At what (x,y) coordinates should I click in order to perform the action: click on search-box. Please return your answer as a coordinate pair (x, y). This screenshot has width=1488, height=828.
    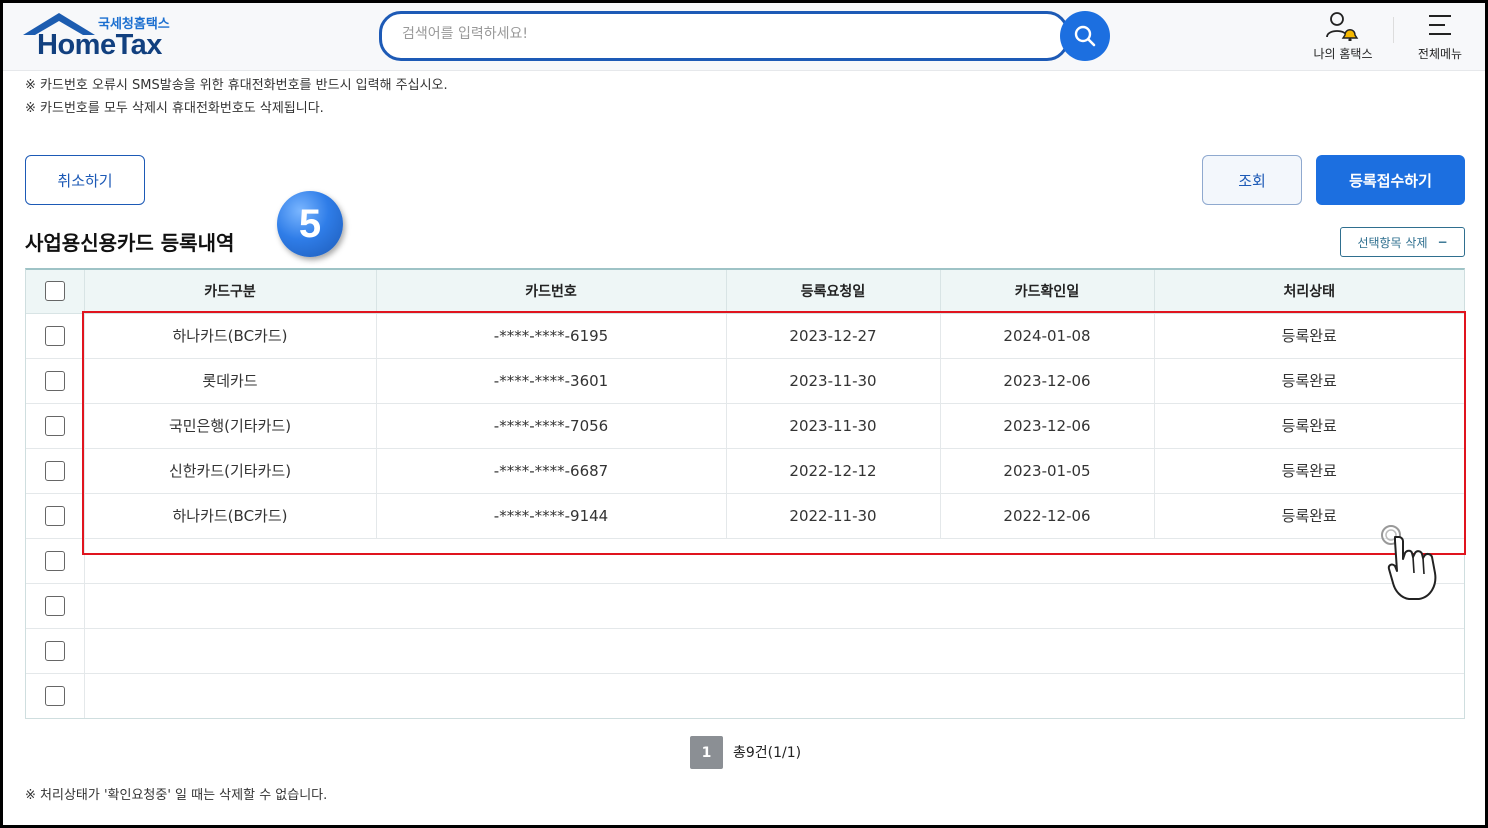
    Looking at the image, I should click on (724, 36).